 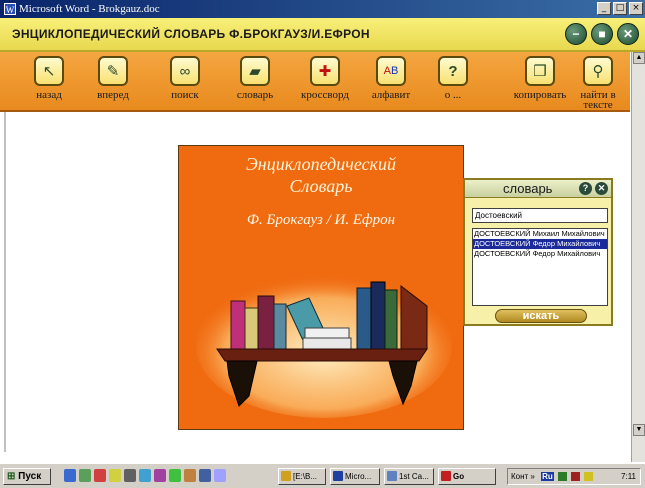 What do you see at coordinates (391, 95) in the screenshot?
I see `toolbar-alphabet-label: алфавит` at bounding box center [391, 95].